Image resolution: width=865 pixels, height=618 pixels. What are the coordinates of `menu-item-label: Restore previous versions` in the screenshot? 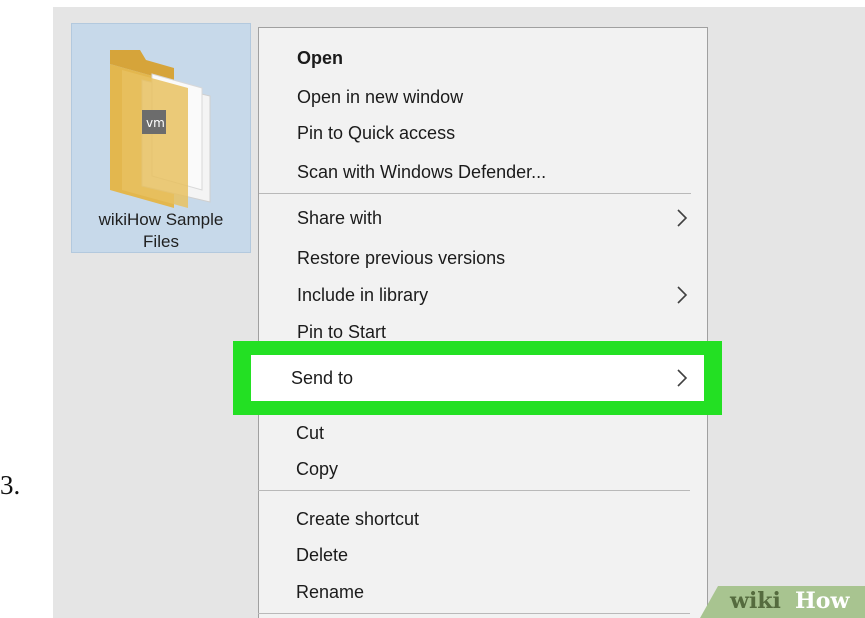 It's located at (401, 258).